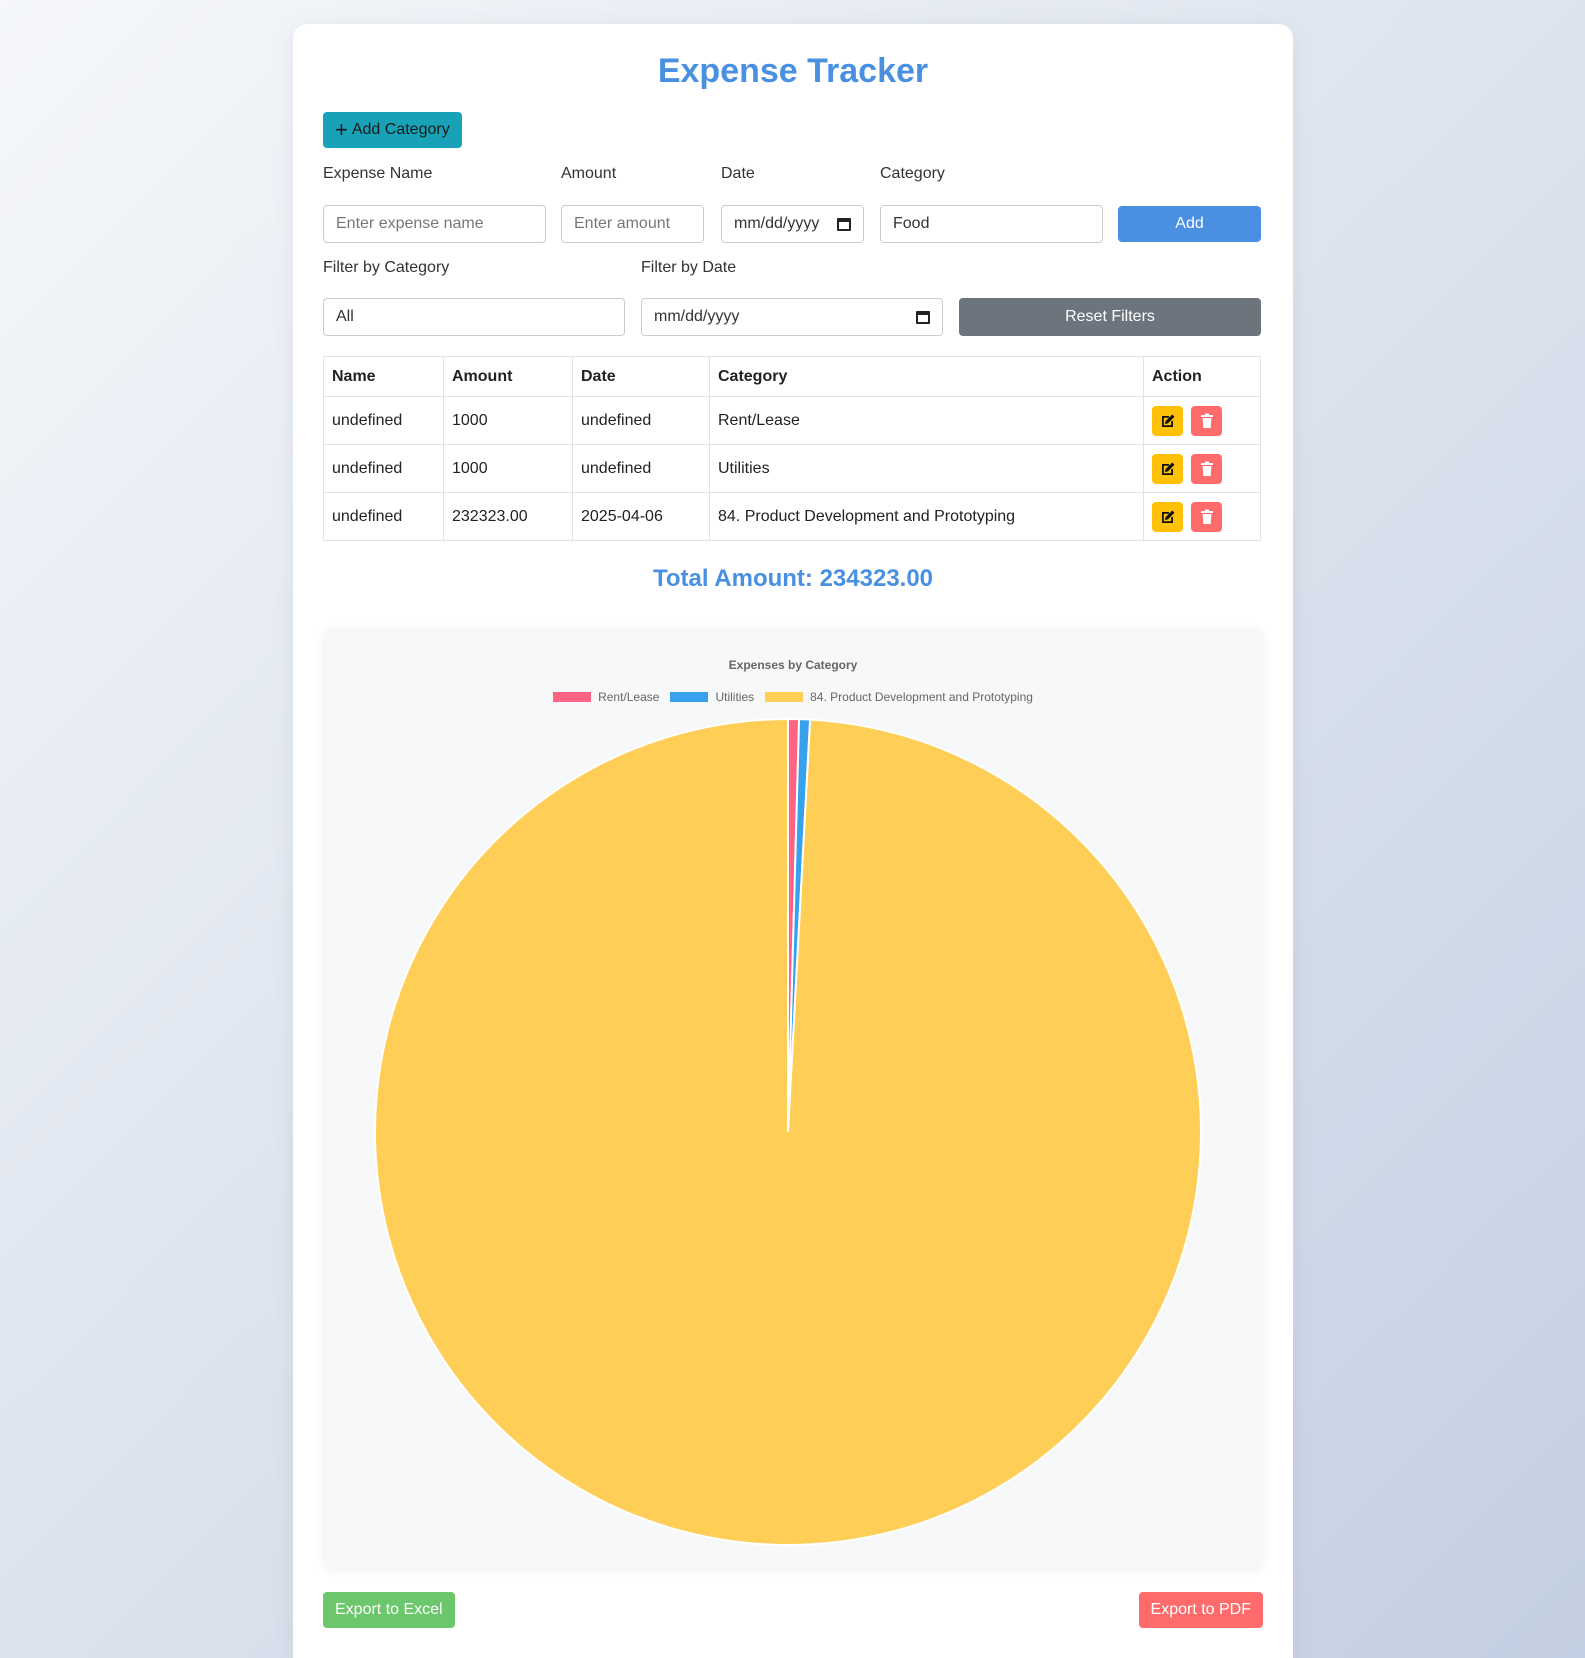 Image resolution: width=1585 pixels, height=1658 pixels. I want to click on date-input: mm/dd/yyyy, so click(792, 224).